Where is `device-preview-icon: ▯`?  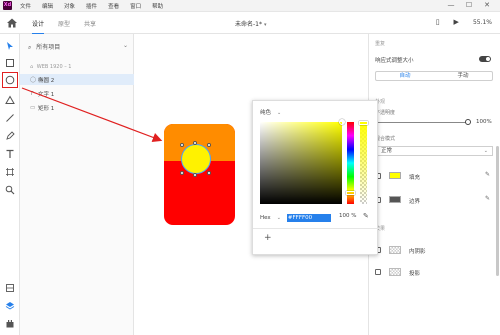
device-preview-icon: ▯ is located at coordinates (438, 22).